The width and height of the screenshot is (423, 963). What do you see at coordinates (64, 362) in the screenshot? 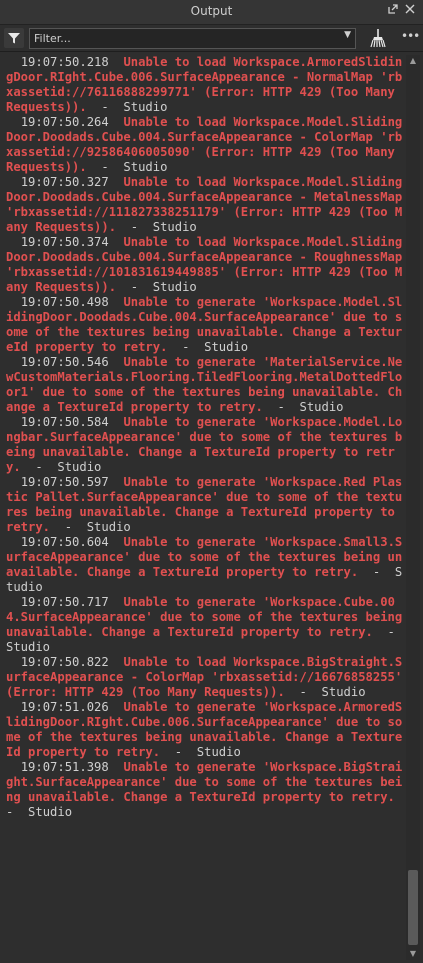
I see `log-timestamp: 19:07:50.546` at bounding box center [64, 362].